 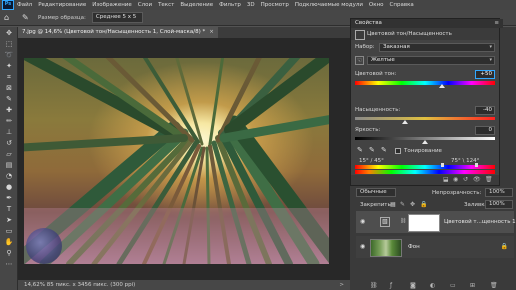 What do you see at coordinates (441, 86) in the screenshot?
I see `hue-slider-thumb` at bounding box center [441, 86].